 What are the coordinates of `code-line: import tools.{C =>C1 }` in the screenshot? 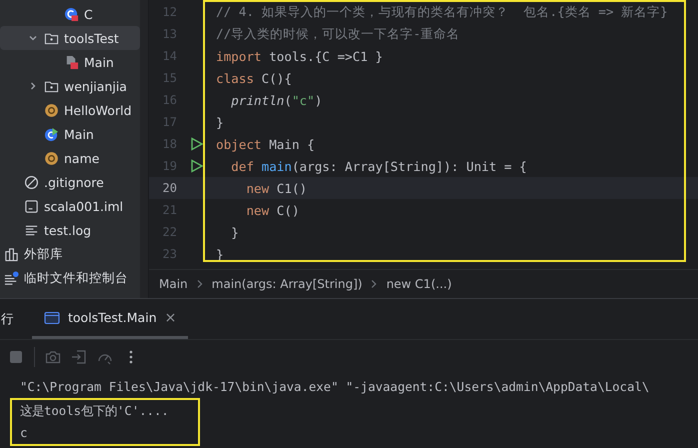 It's located at (299, 56).